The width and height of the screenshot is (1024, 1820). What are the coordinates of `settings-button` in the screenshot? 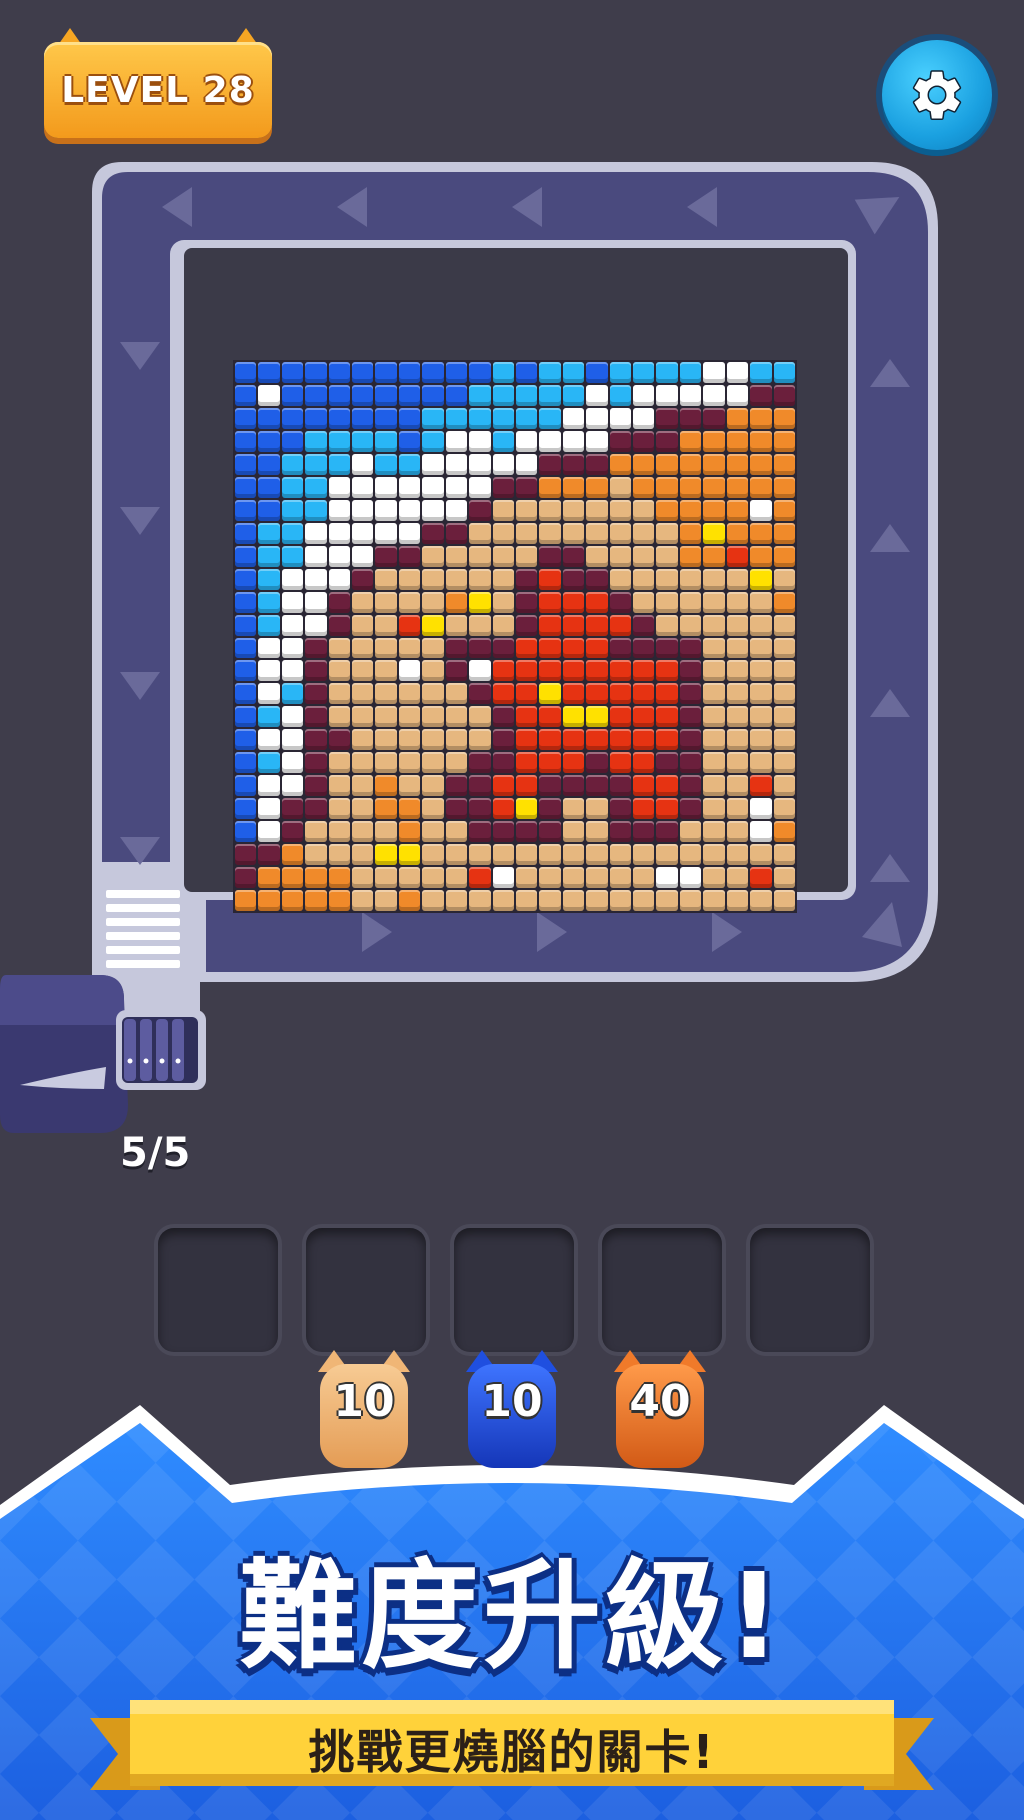 It's located at (937, 95).